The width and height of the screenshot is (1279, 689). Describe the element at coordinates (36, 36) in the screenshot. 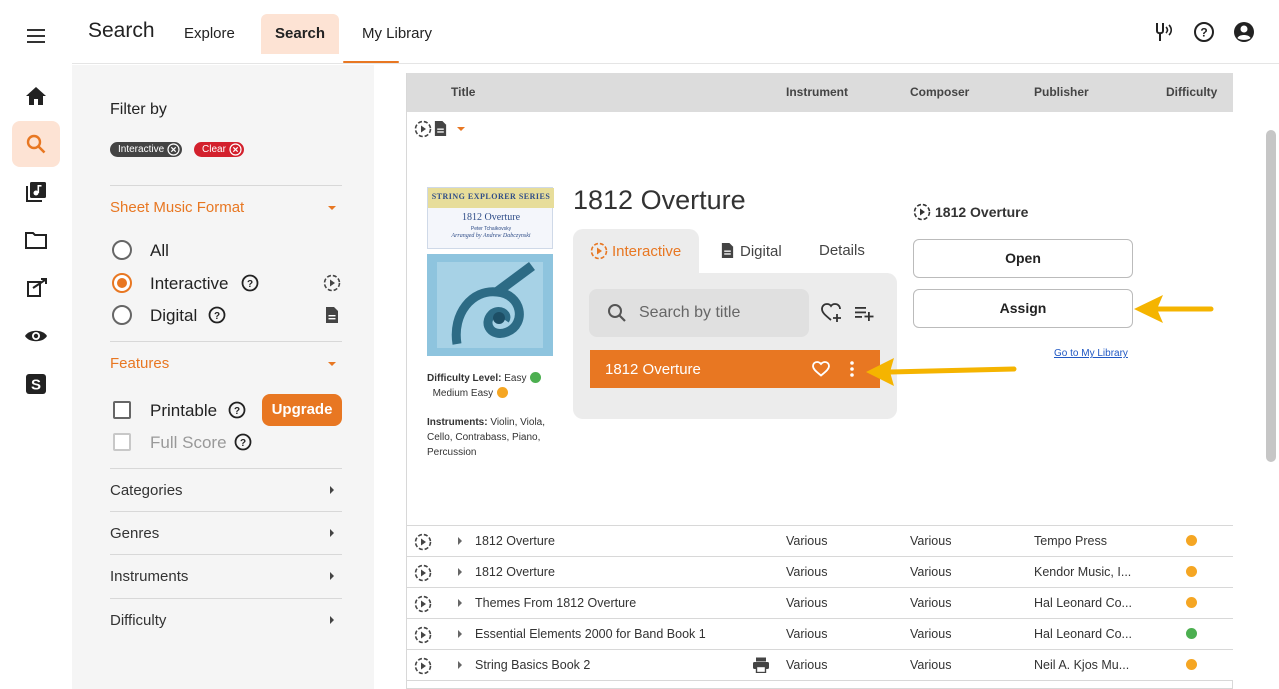

I see `menu-button` at that location.